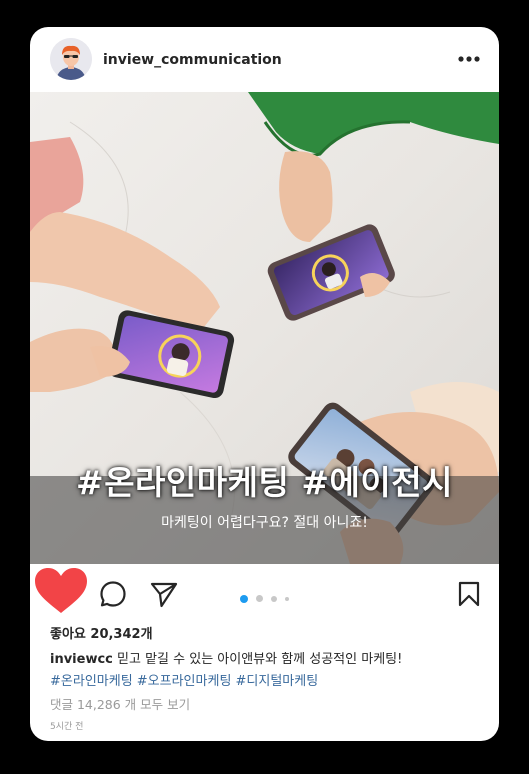 This screenshot has height=774, width=529. I want to click on more-icon, so click(469, 59).